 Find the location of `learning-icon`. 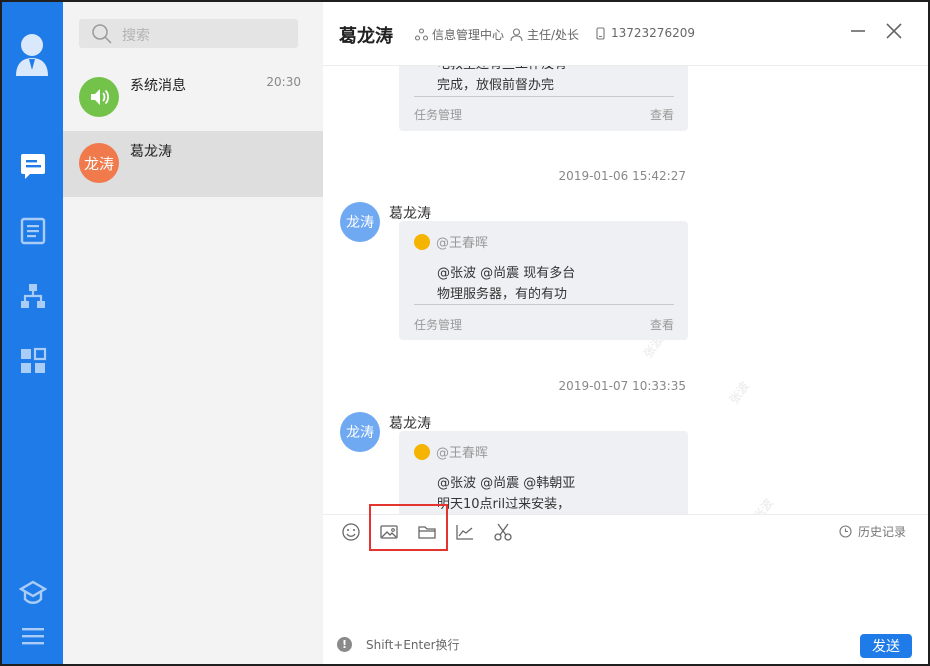

learning-icon is located at coordinates (33, 593).